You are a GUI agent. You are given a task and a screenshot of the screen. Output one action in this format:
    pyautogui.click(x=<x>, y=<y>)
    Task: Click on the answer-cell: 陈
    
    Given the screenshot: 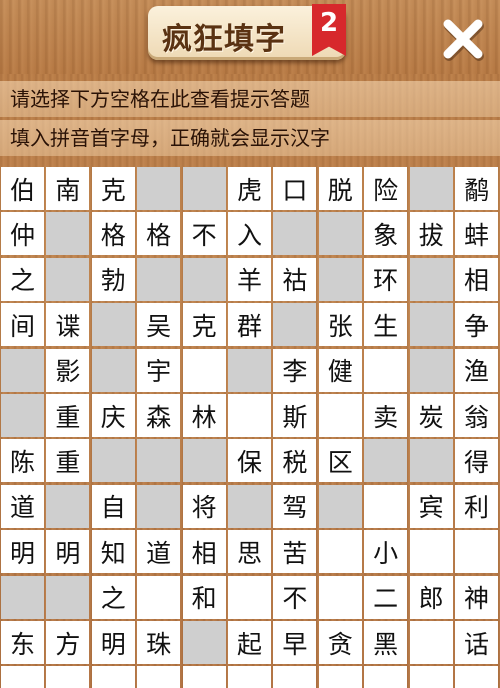 What is the action you would take?
    pyautogui.click(x=22, y=461)
    